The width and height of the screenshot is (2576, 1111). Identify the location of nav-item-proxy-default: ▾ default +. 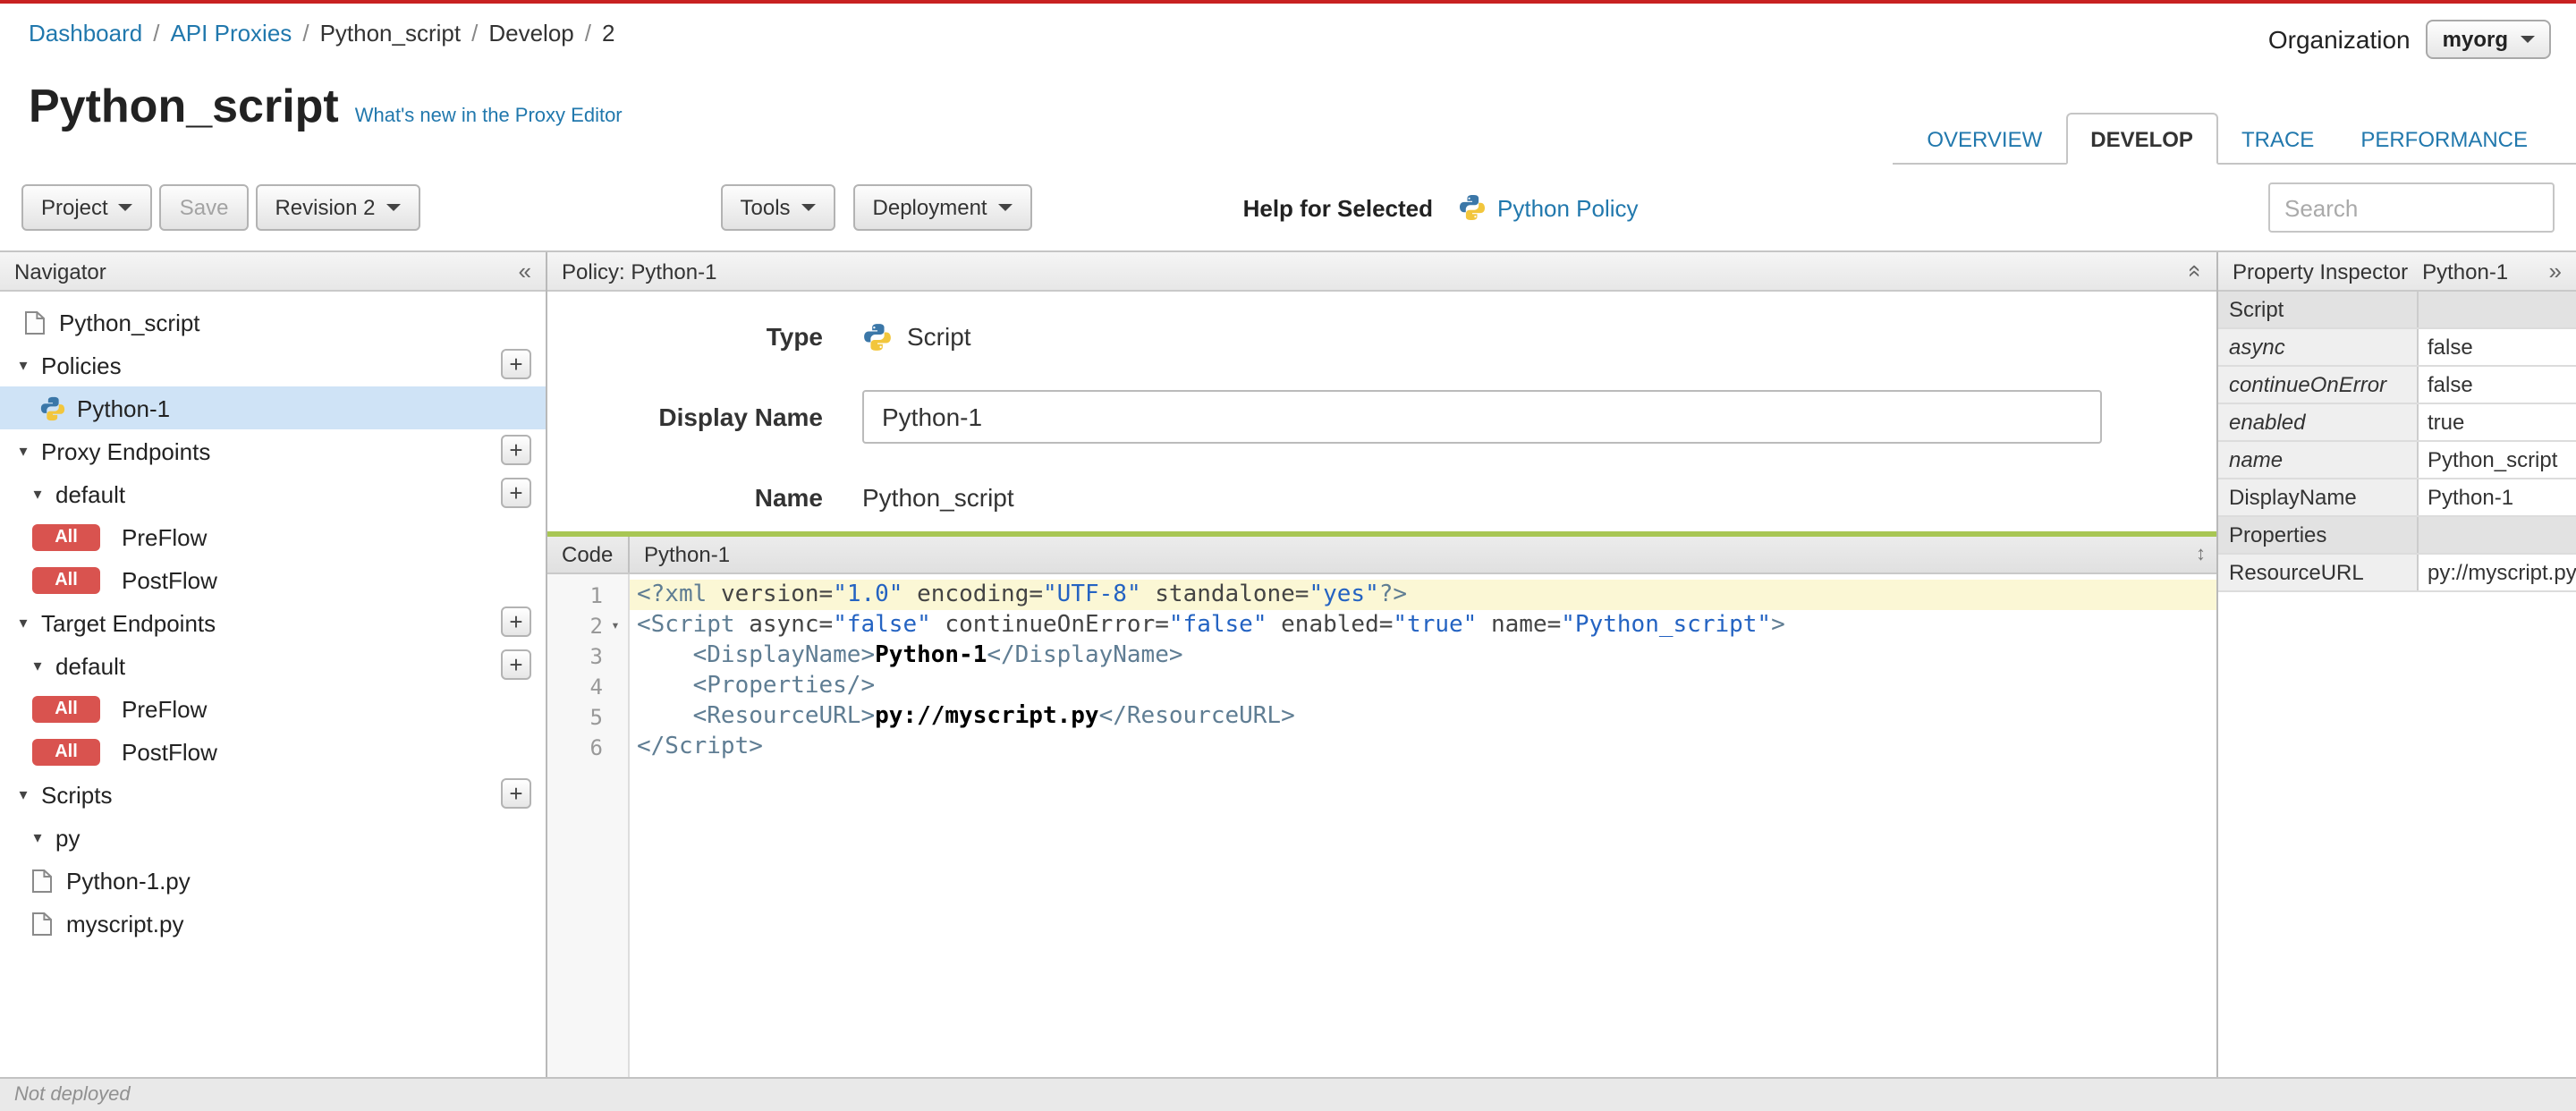
(273, 493).